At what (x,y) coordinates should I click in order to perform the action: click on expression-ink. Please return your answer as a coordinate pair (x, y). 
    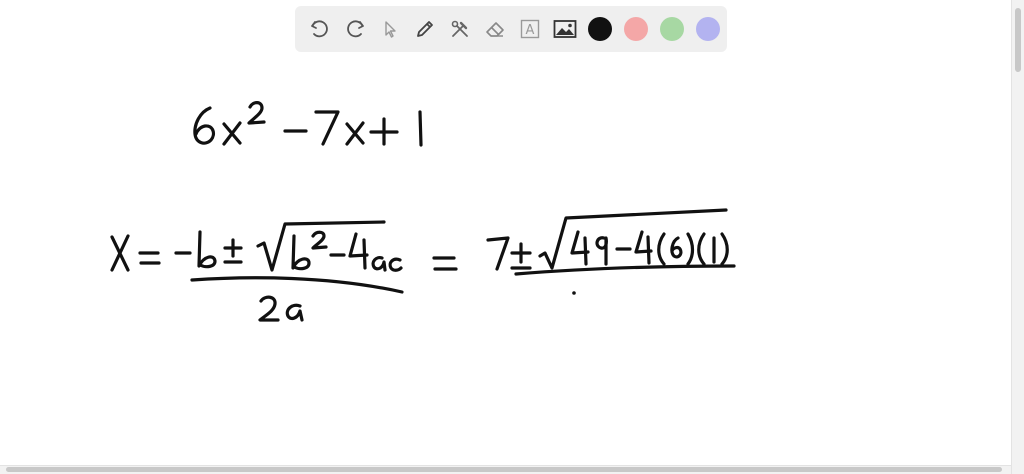
    Looking at the image, I should click on (308, 124).